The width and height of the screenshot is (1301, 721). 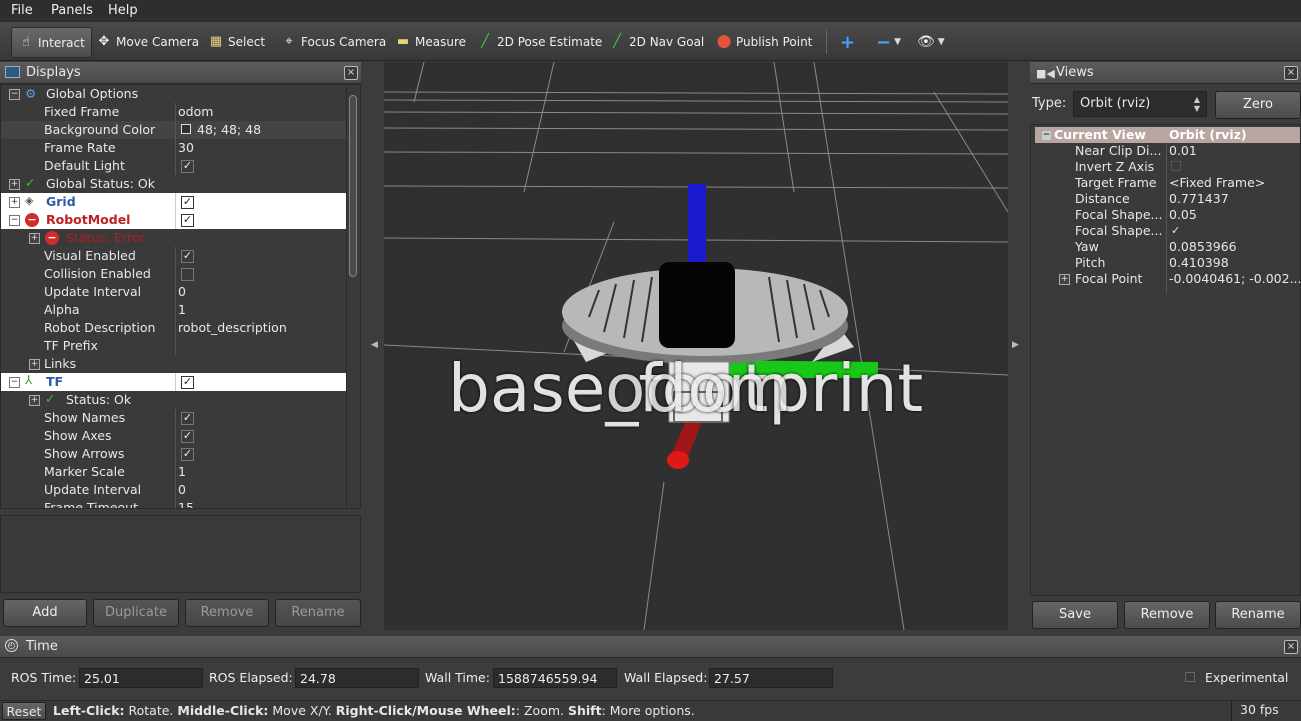 What do you see at coordinates (186, 129) in the screenshot?
I see `color-swatch` at bounding box center [186, 129].